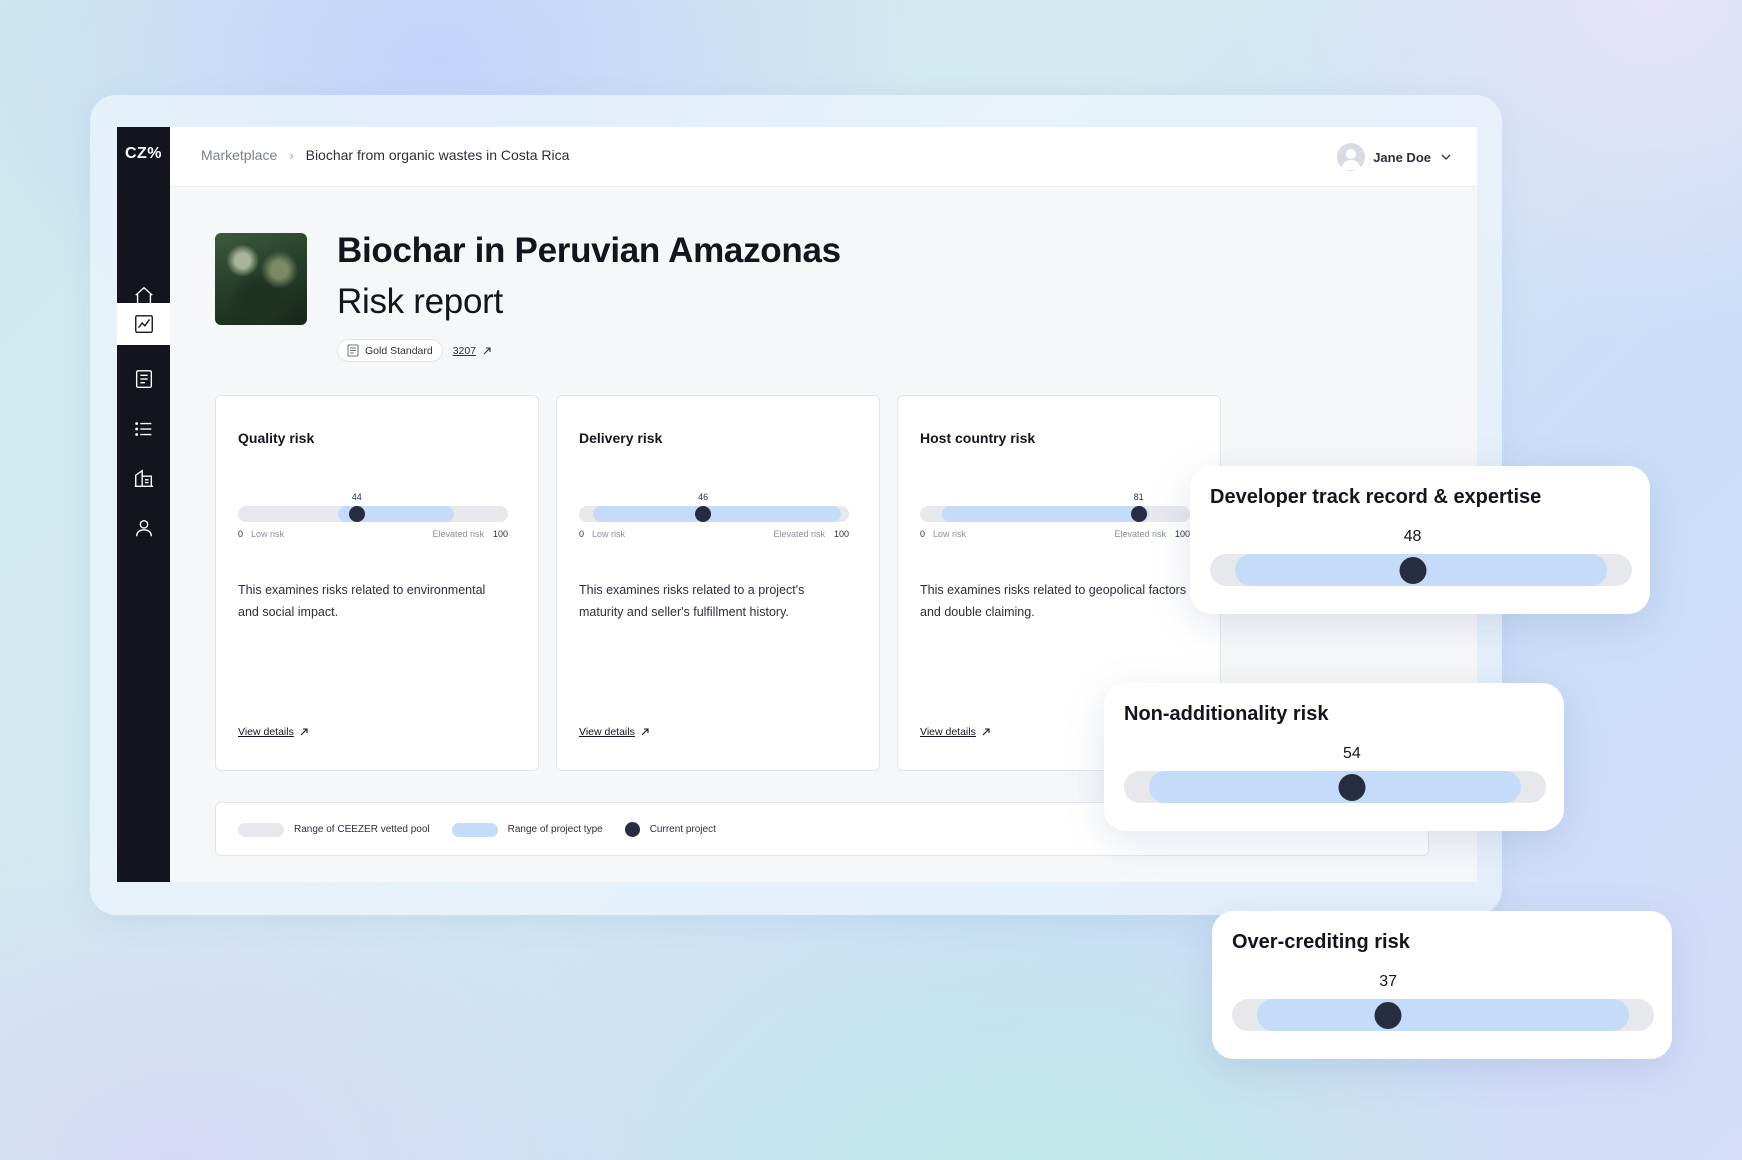  I want to click on document-icon, so click(143, 379).